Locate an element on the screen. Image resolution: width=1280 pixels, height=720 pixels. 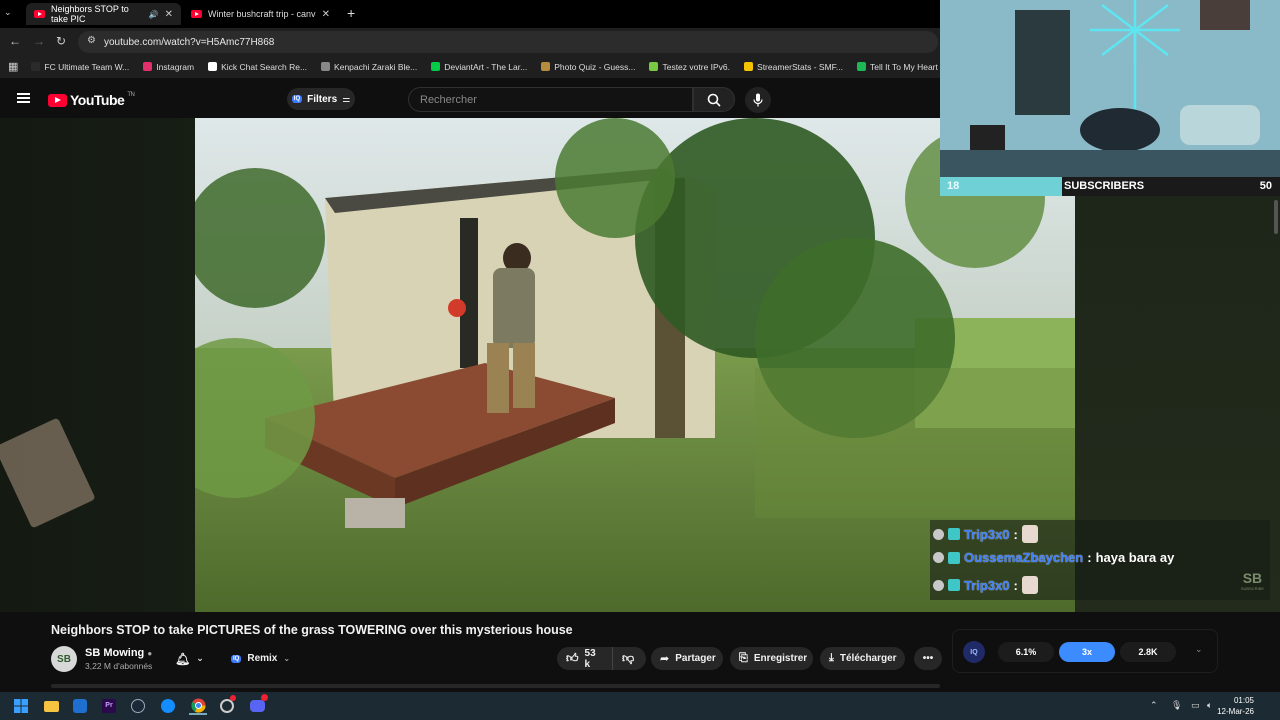
outlook-icon is located at coordinates (80, 706).